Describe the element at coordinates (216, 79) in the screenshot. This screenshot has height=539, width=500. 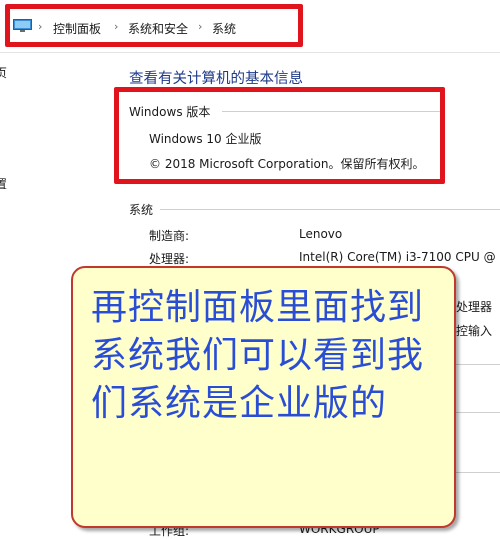
I see `page-title: 查看有关计算机的基本信息` at that location.